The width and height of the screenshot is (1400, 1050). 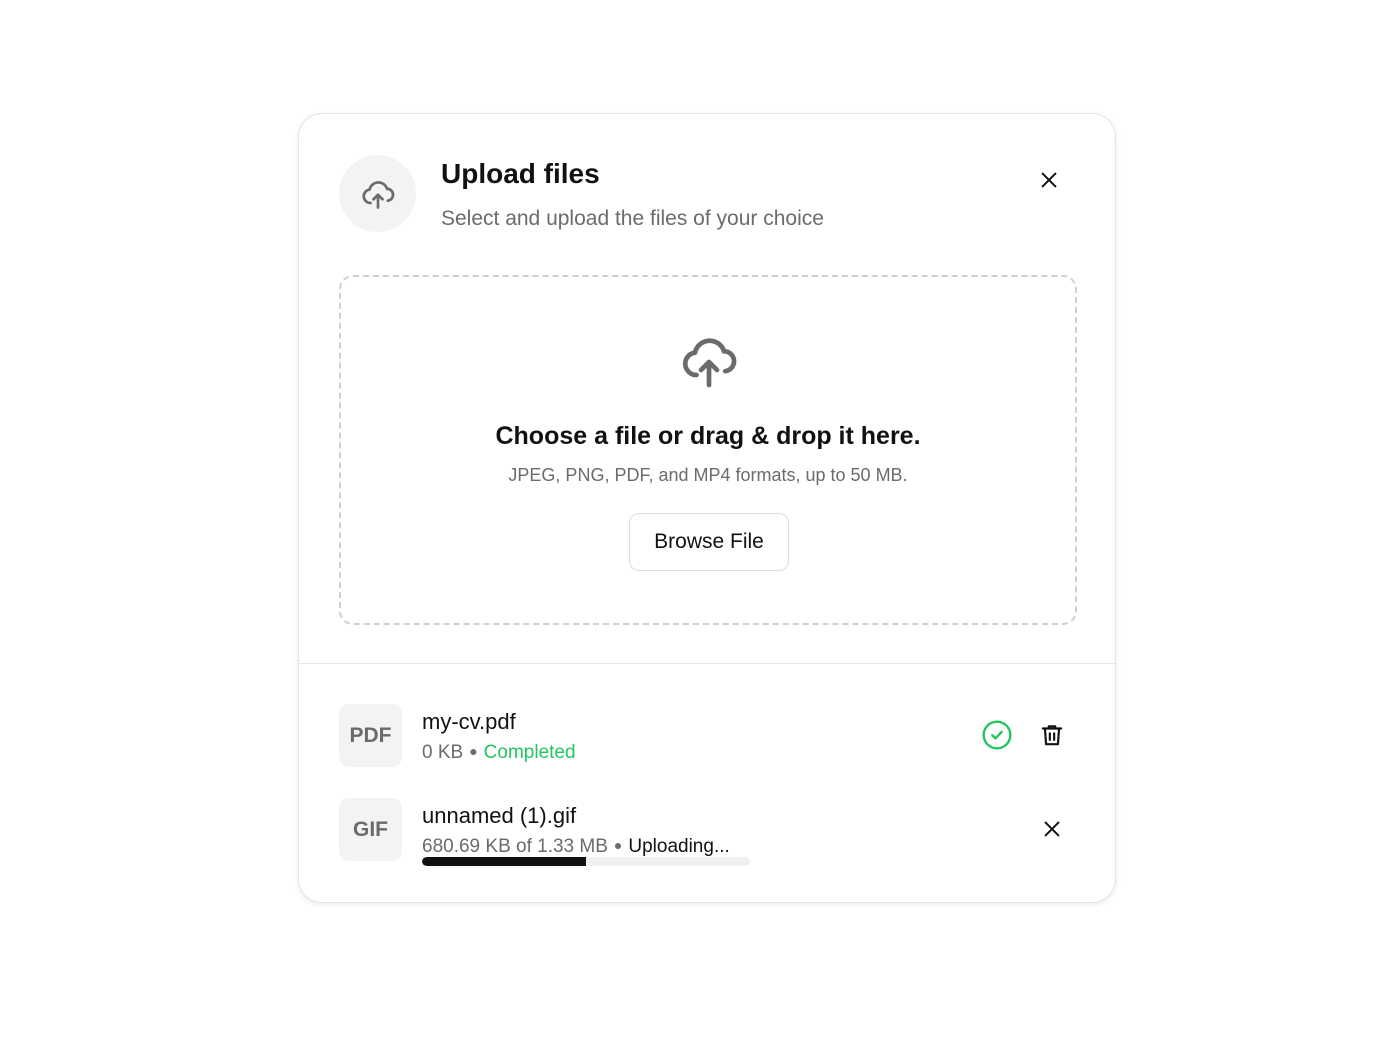 I want to click on file-meta: 0 KB ● Completed, so click(x=499, y=753).